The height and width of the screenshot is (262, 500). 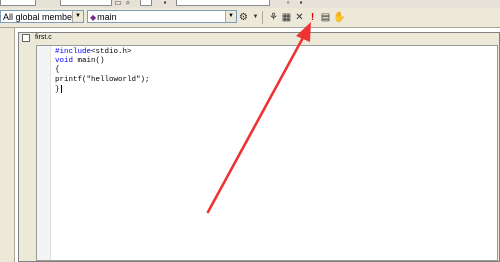 What do you see at coordinates (303, 32) in the screenshot?
I see `annotation-arrow-head` at bounding box center [303, 32].